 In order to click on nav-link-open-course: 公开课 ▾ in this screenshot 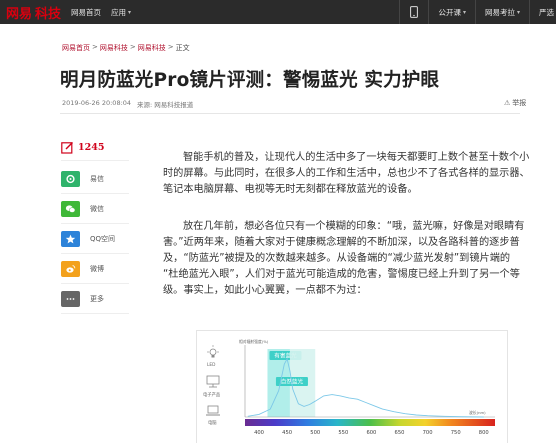, I will do `click(452, 12)`.